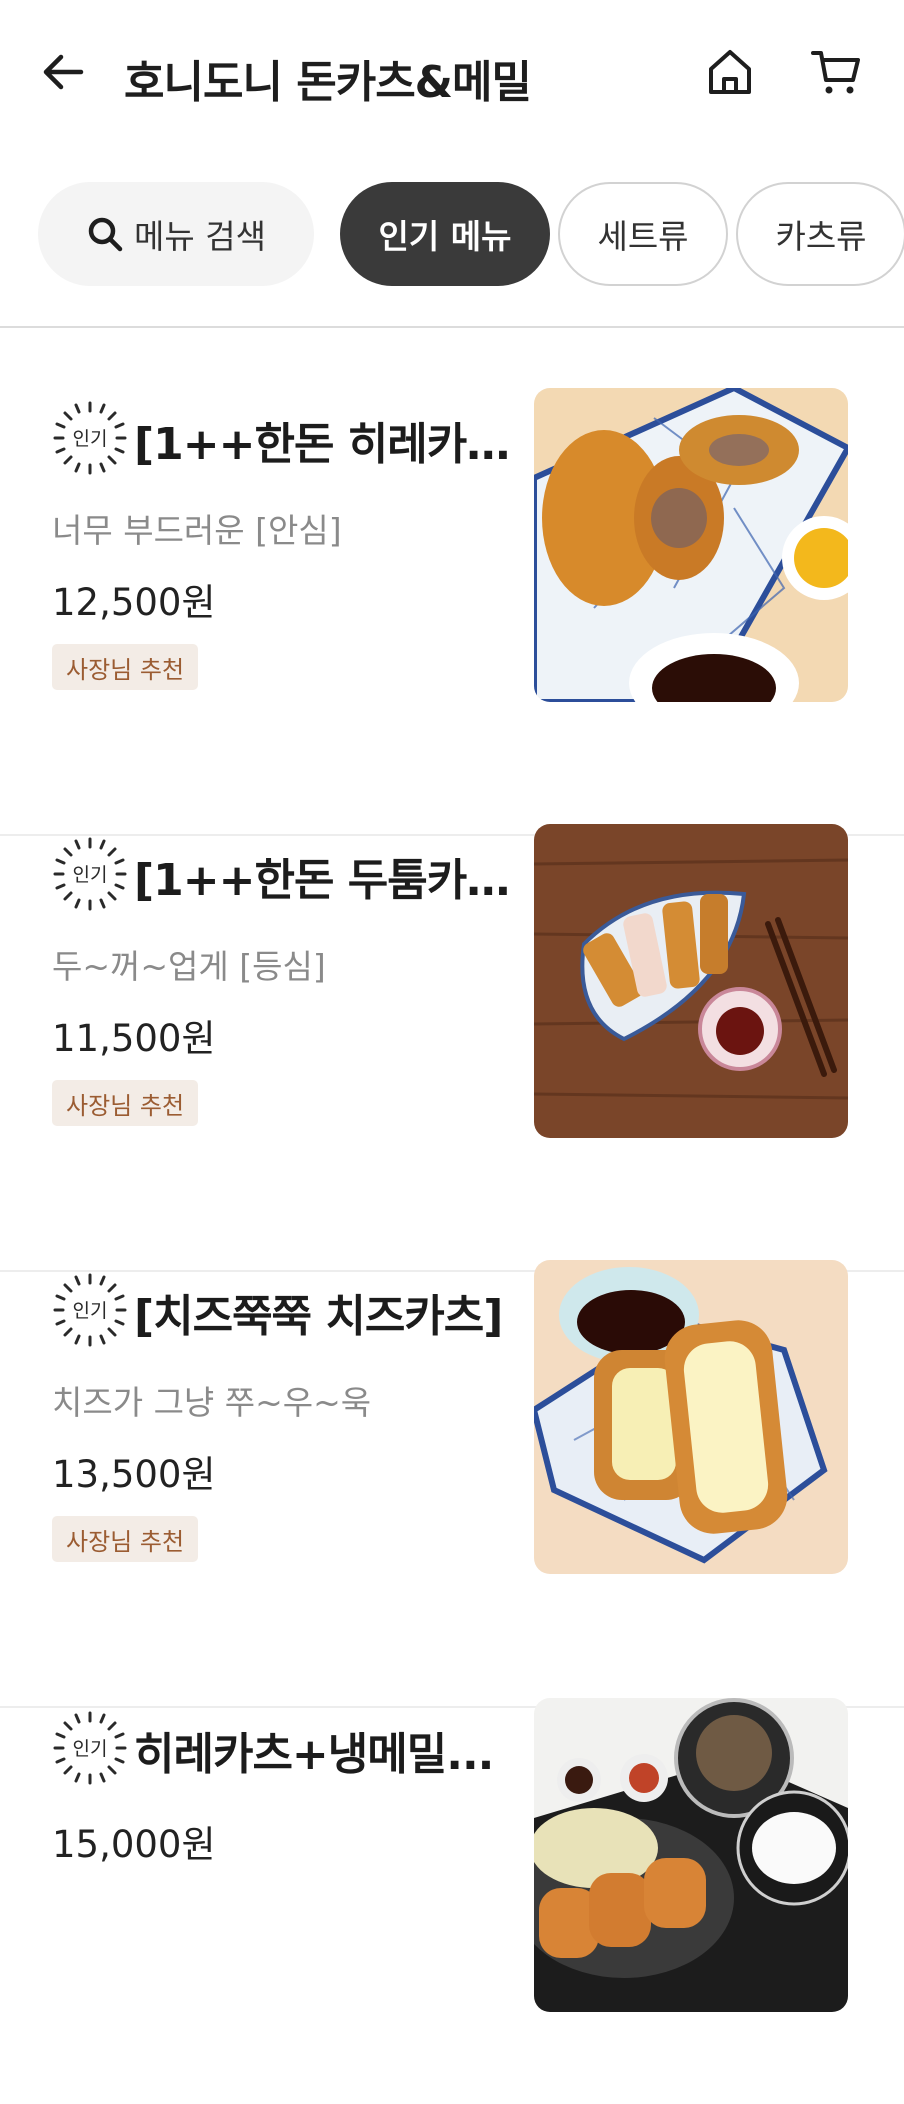 The width and height of the screenshot is (904, 2104). Describe the element at coordinates (200, 236) in the screenshot. I see `menu-search-label: 메뉴 검색` at that location.